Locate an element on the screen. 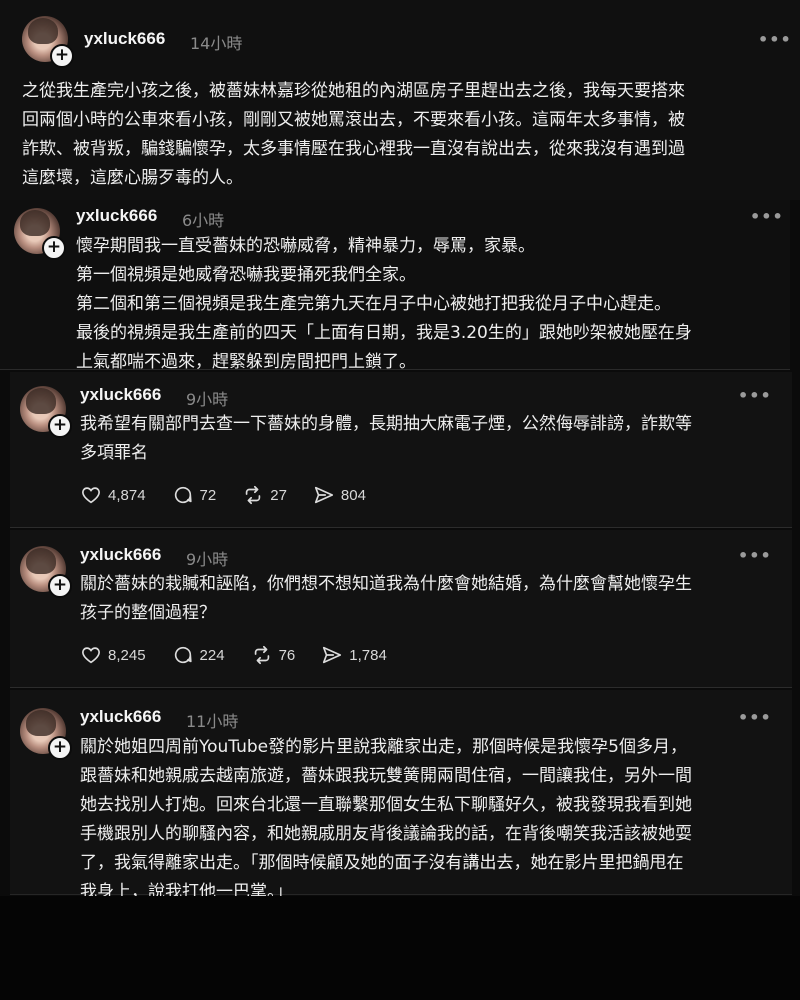  post-text-line: 多項罪名 is located at coordinates (114, 453).